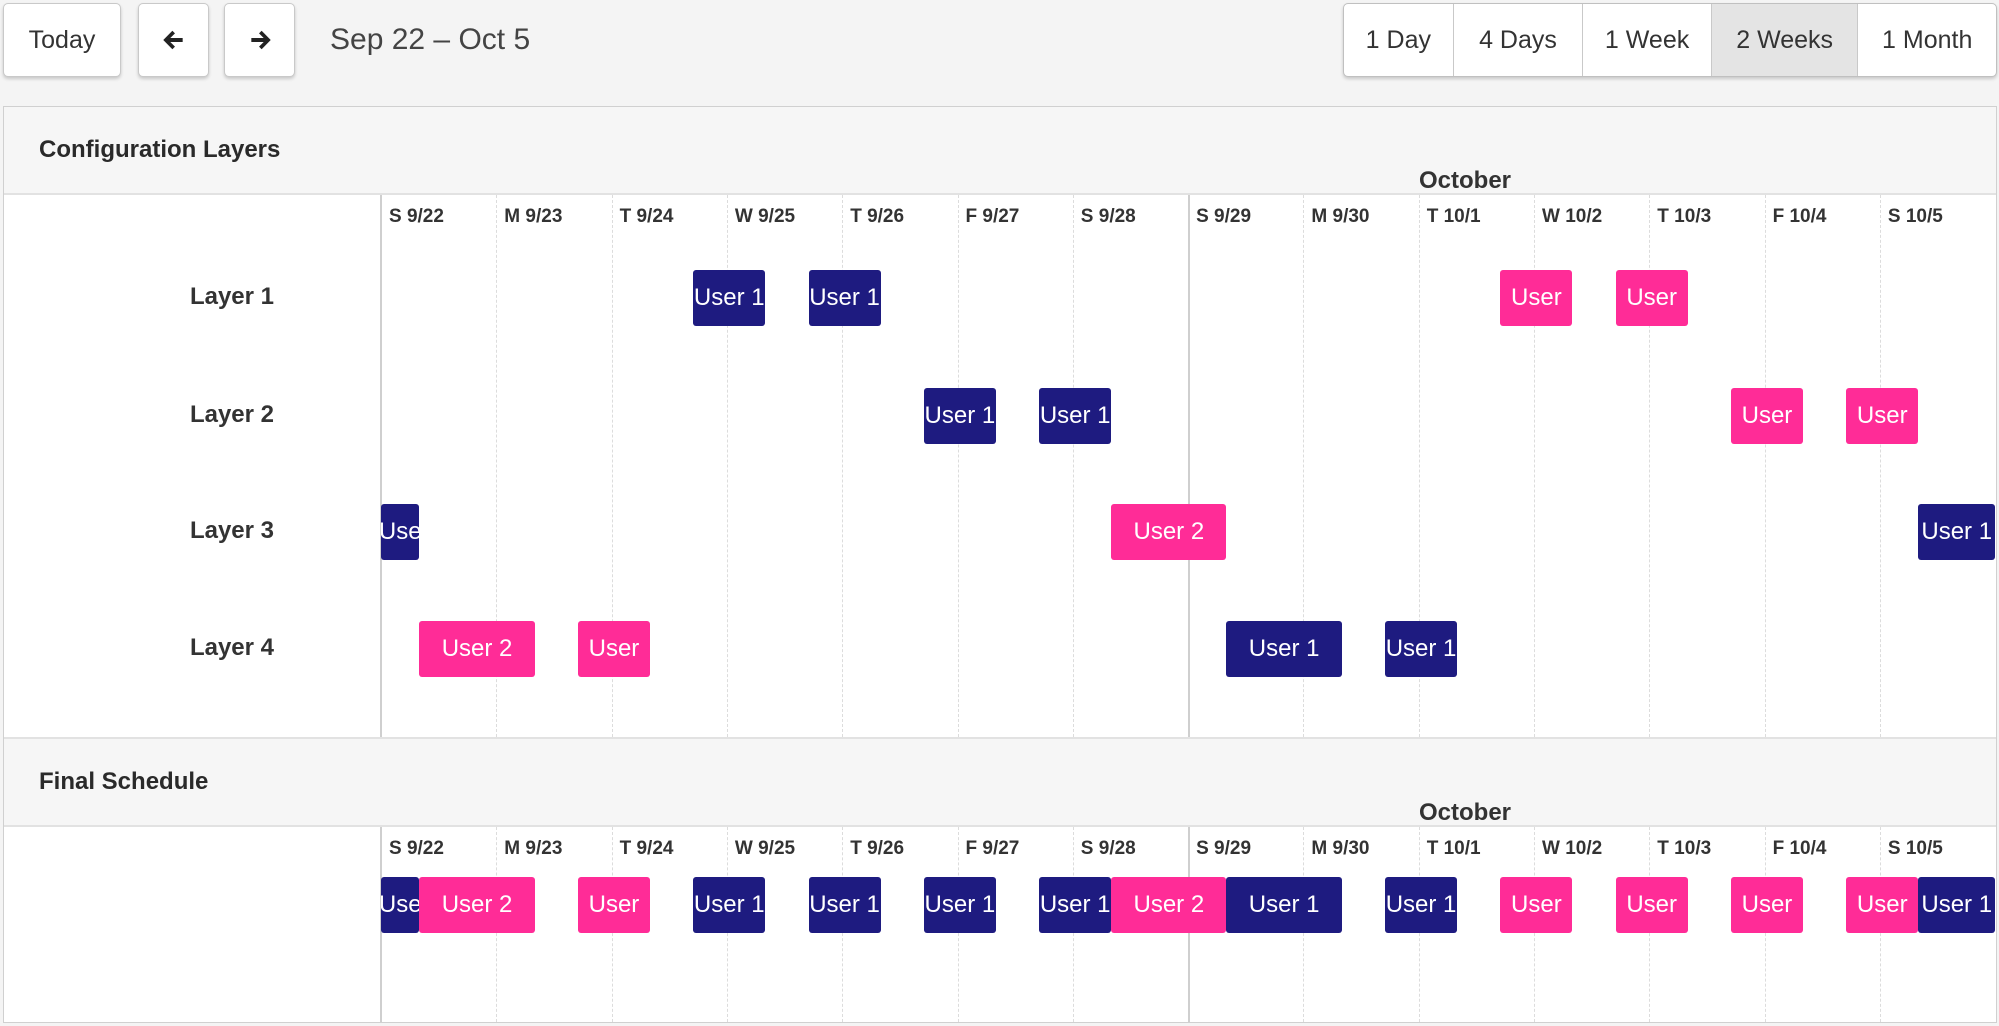  Describe the element at coordinates (1785, 40) in the screenshot. I see `view-2-weeks-button: 2 Weeks` at that location.